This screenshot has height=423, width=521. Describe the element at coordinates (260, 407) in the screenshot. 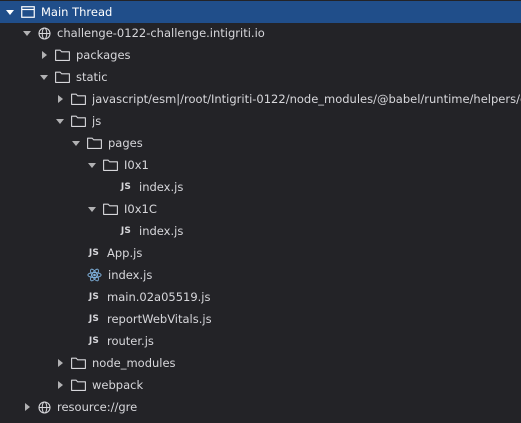

I see `tree-item-resource-gre: resource://gre` at that location.